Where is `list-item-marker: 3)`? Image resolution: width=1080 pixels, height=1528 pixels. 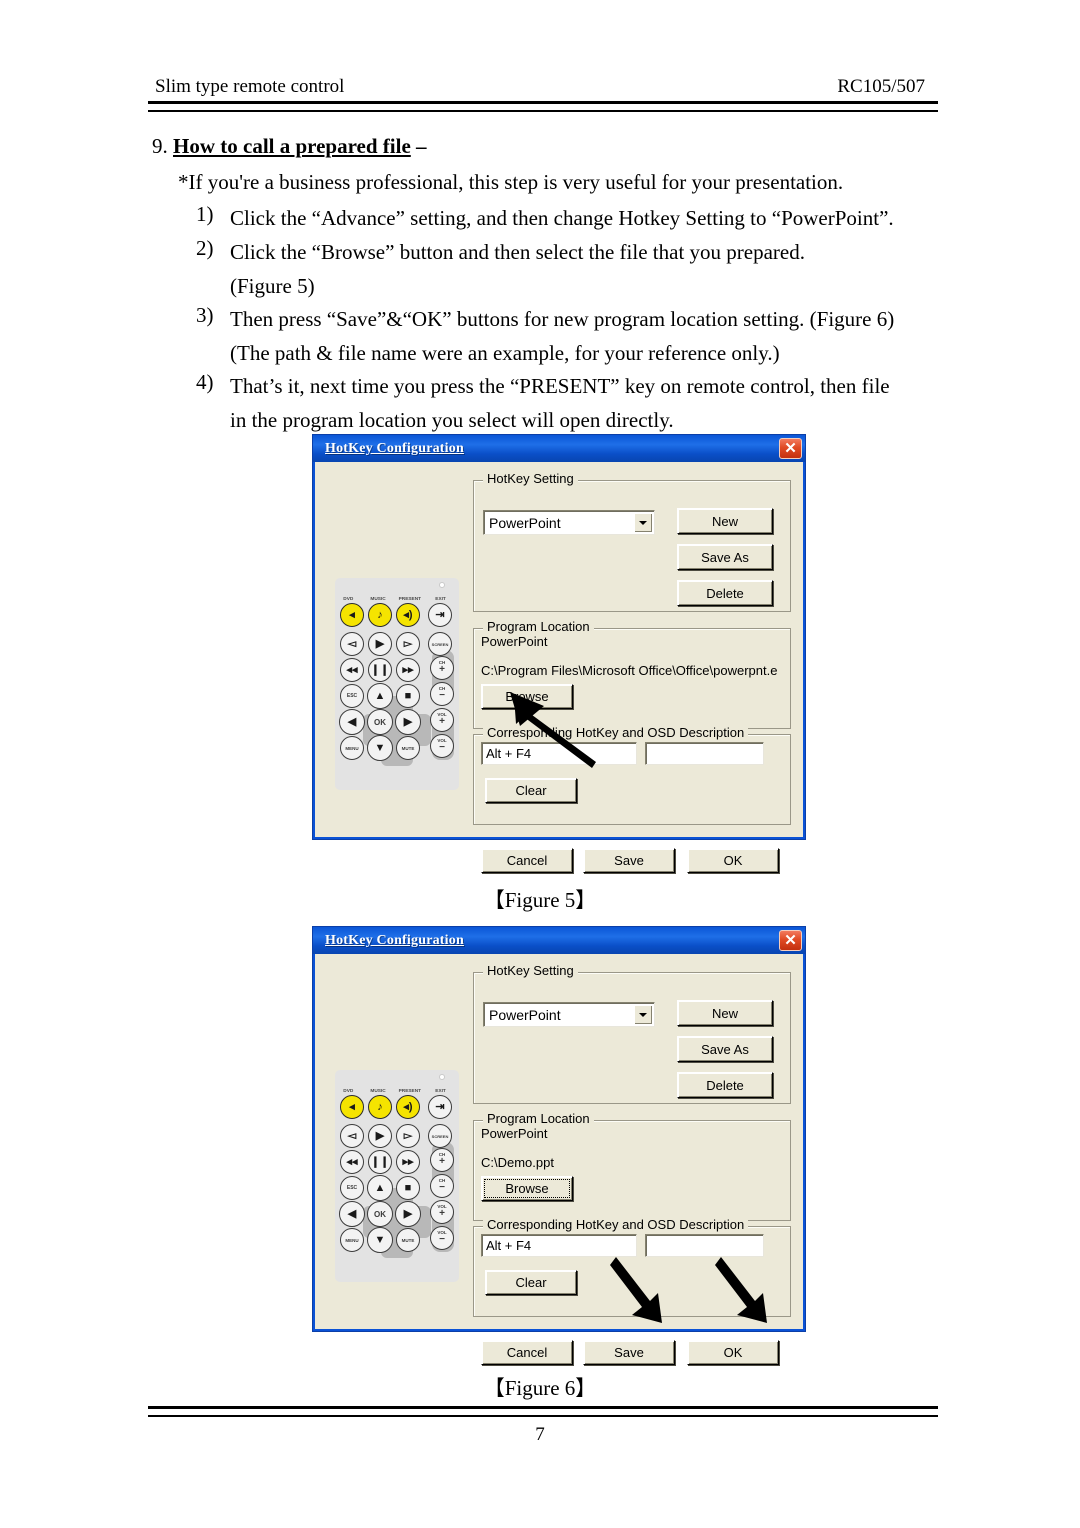 list-item-marker: 3) is located at coordinates (205, 315).